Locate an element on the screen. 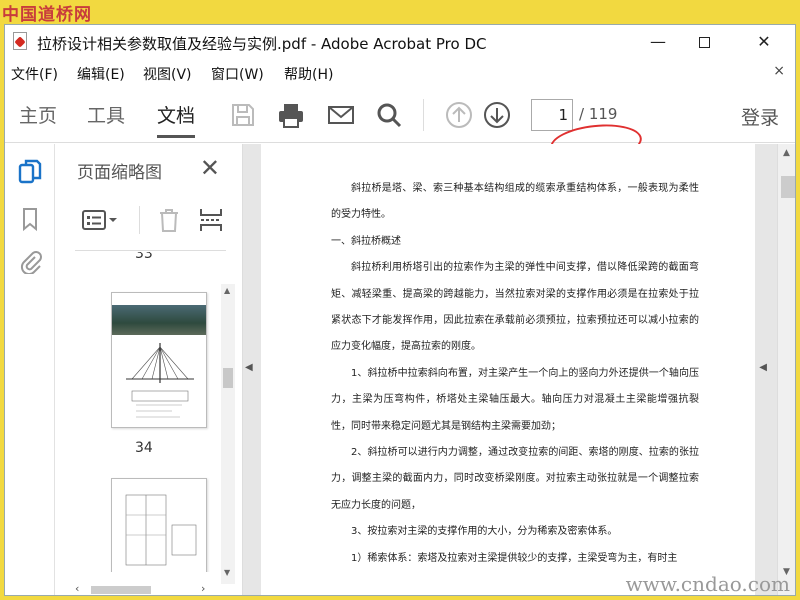  toolbar-divider is located at coordinates (423, 115).